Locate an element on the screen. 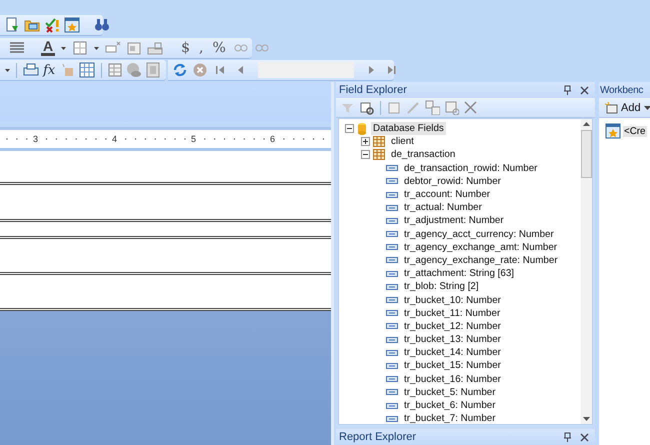 Image resolution: width=650 pixels, height=445 pixels. ruler-number: 5 is located at coordinates (194, 139).